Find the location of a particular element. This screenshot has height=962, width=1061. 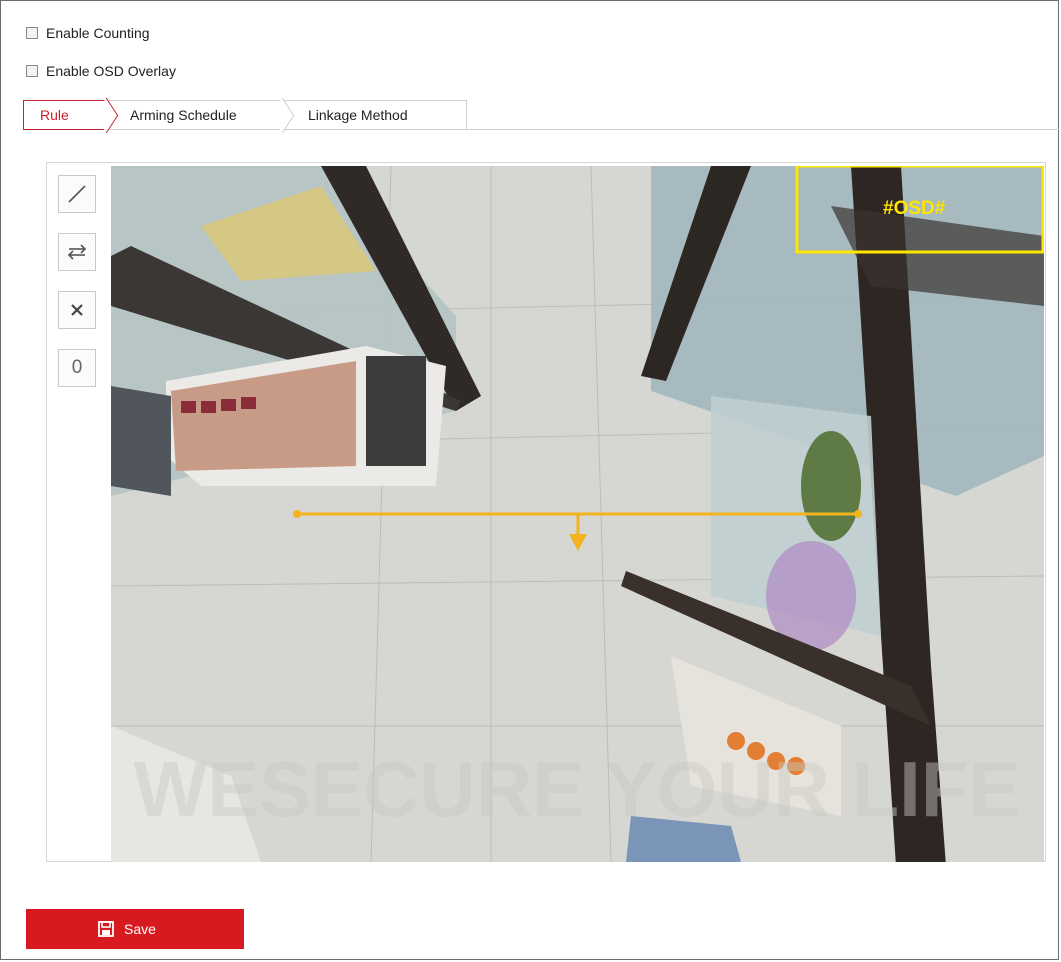

draw-line-button is located at coordinates (77, 194).